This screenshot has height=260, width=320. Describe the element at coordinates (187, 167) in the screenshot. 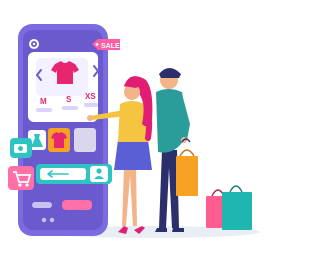

I see `bag-orange` at that location.